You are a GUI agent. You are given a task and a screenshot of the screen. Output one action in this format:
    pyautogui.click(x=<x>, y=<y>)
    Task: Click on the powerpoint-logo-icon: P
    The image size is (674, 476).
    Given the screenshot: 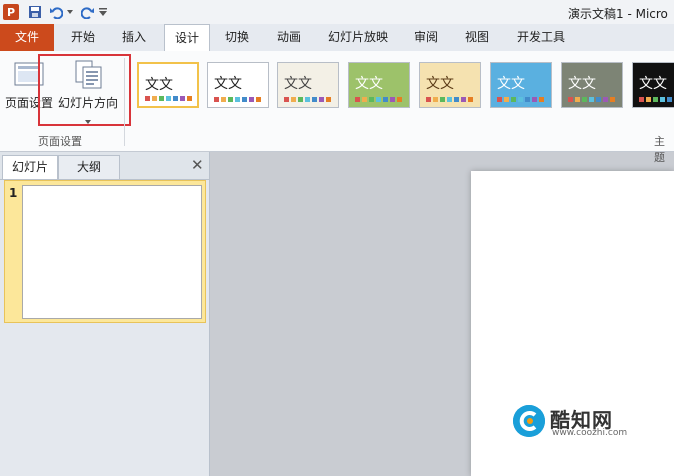 What is the action you would take?
    pyautogui.click(x=11, y=12)
    